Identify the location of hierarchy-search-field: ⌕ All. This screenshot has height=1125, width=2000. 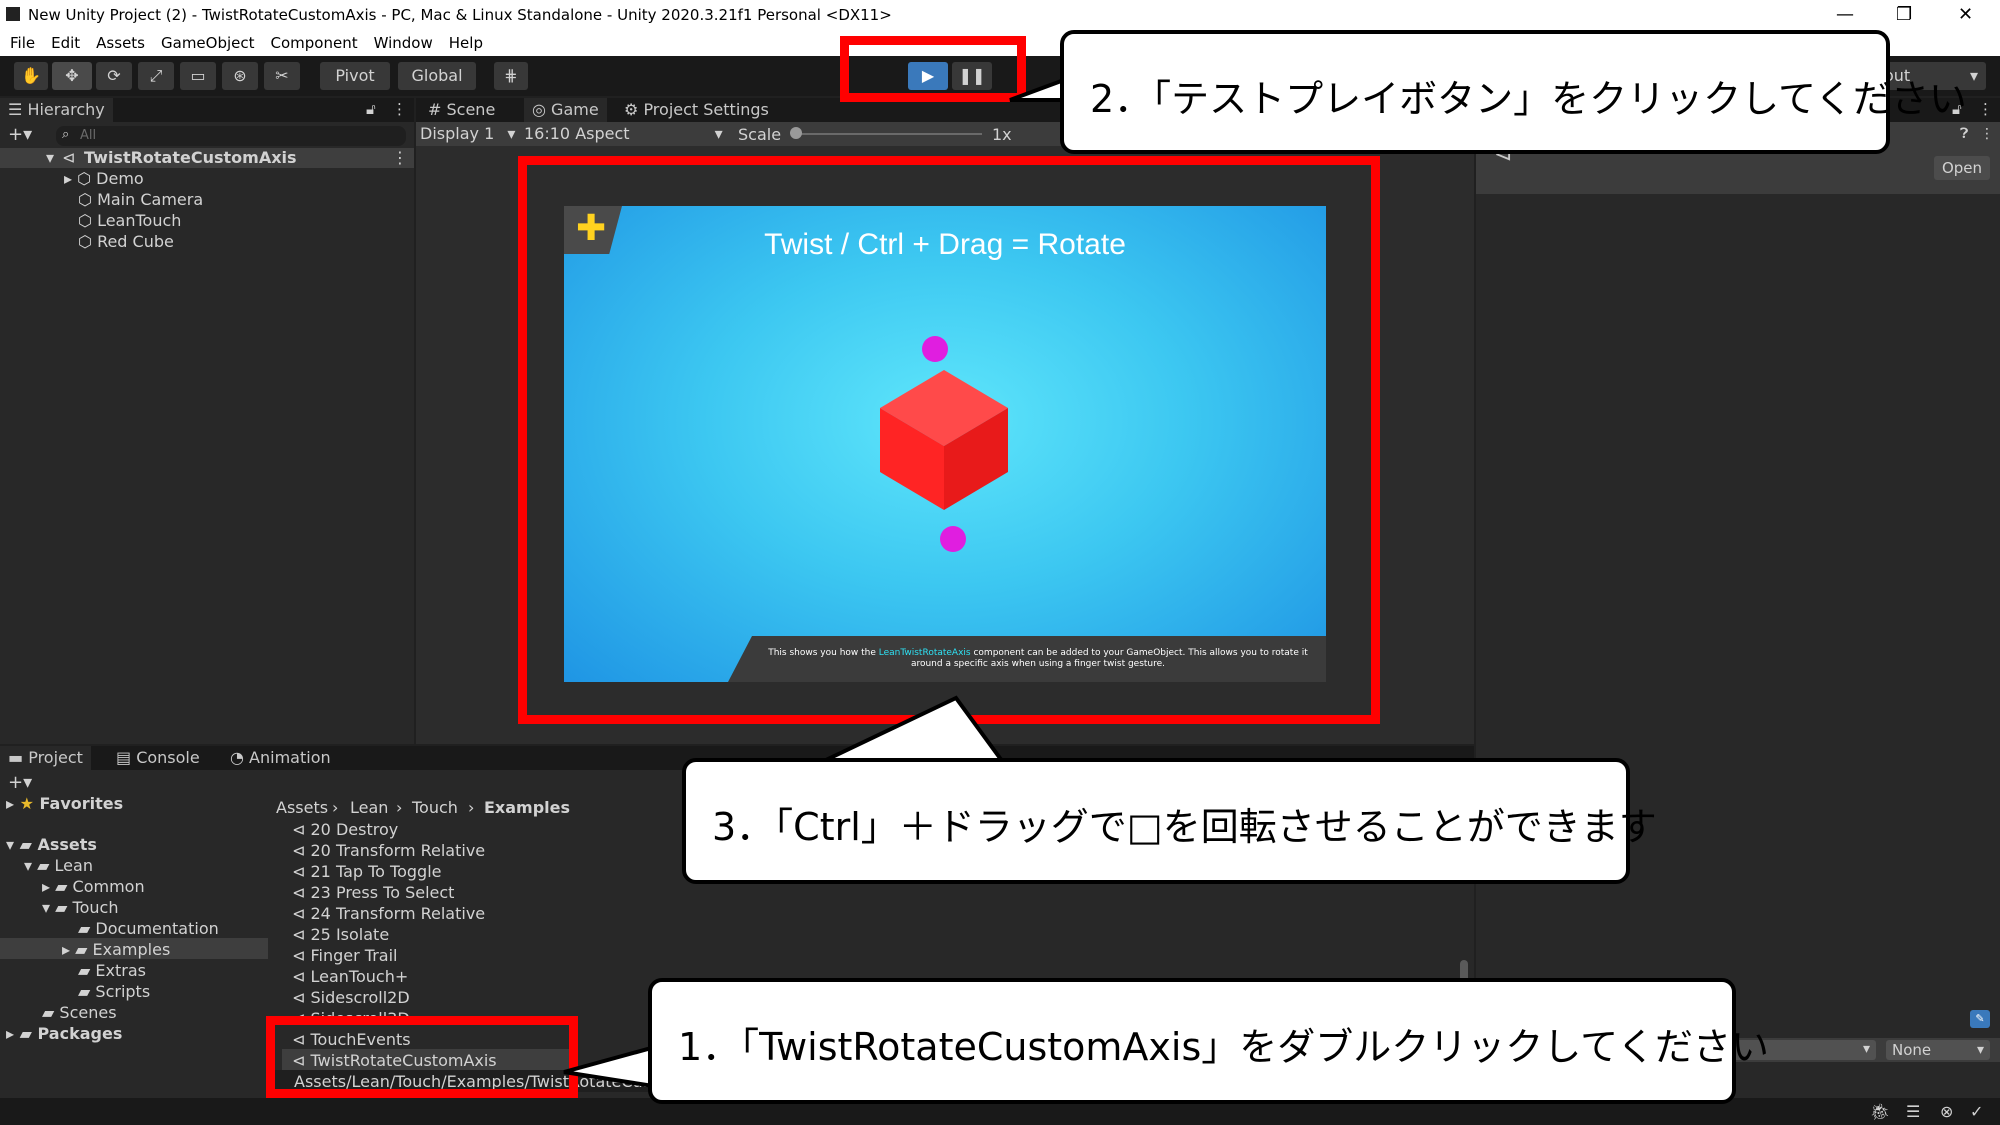
(231, 136).